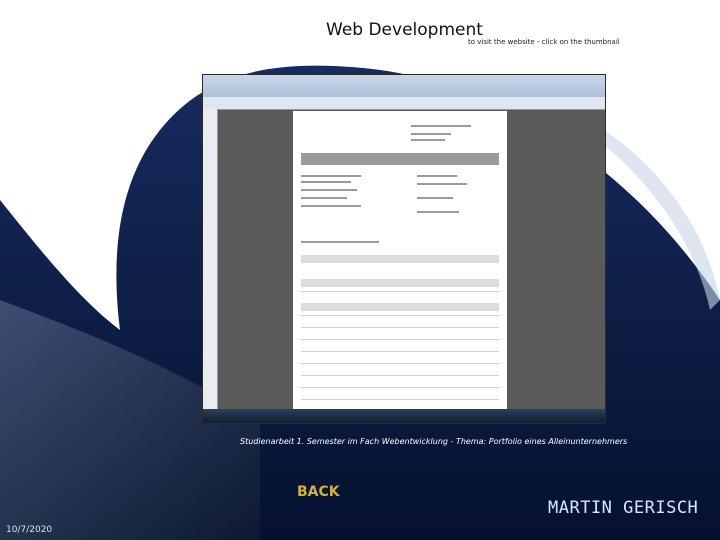 This screenshot has width=720, height=540. I want to click on doc-heading-bar, so click(400, 159).